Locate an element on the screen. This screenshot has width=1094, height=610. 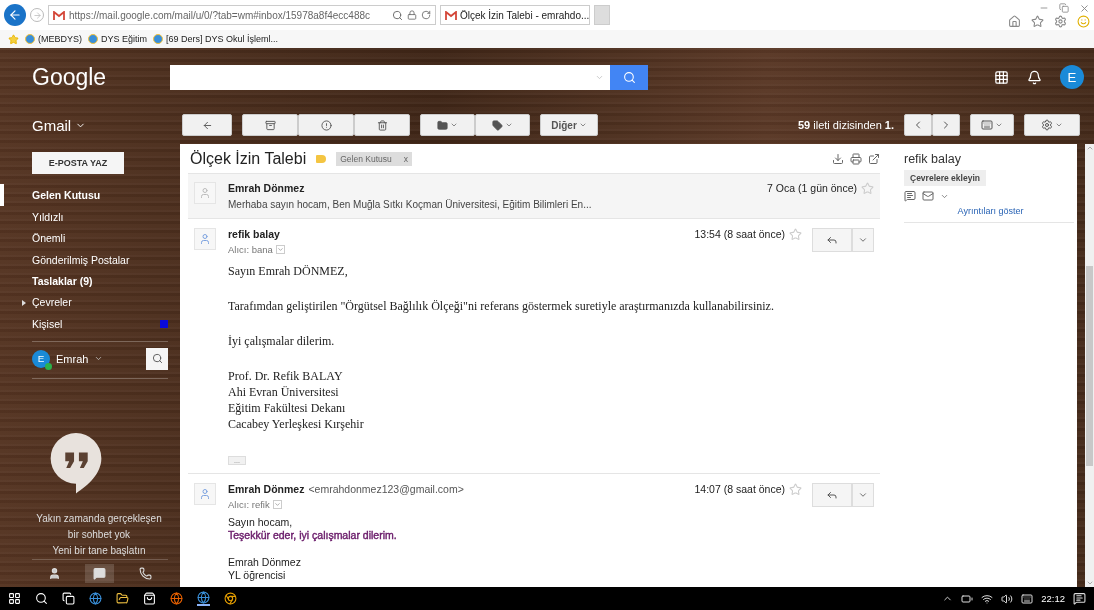
download-icon is located at coordinates (838, 158).